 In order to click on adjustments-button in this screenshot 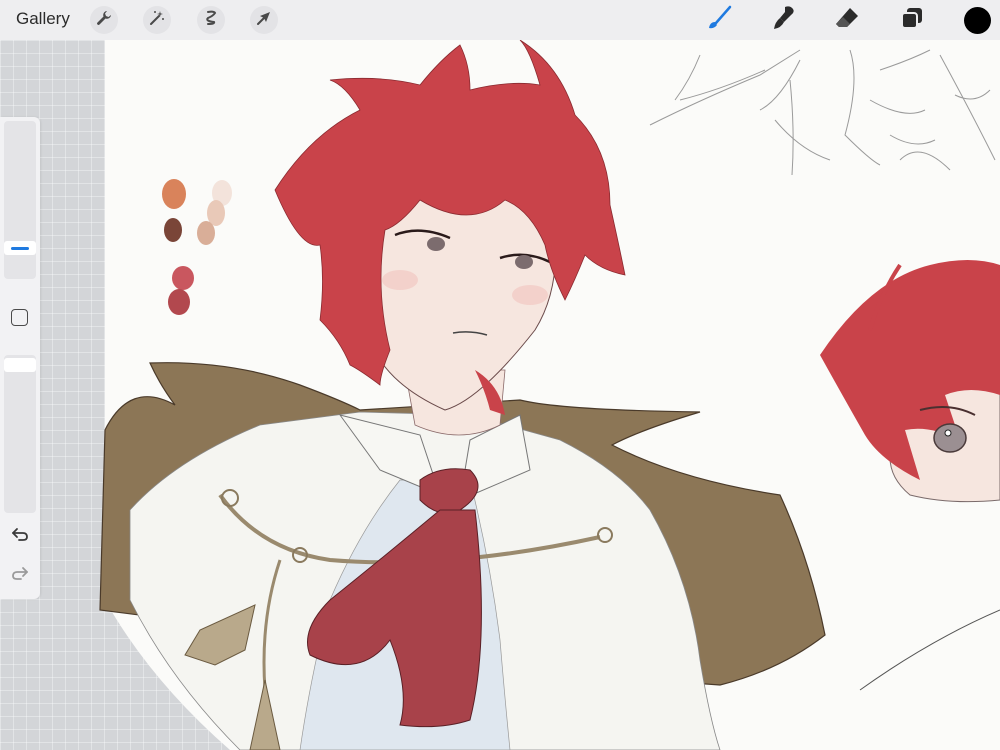, I will do `click(157, 20)`.